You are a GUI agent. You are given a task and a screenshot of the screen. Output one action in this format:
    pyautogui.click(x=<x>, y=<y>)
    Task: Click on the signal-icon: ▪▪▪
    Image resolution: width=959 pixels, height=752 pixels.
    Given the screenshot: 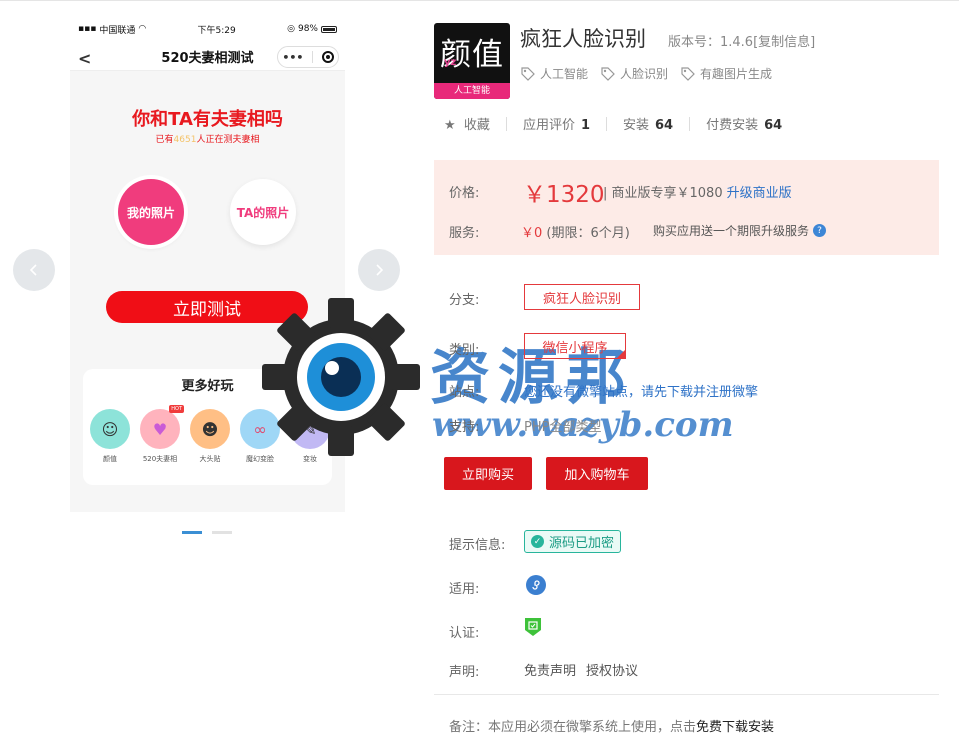 What is the action you would take?
    pyautogui.click(x=87, y=29)
    